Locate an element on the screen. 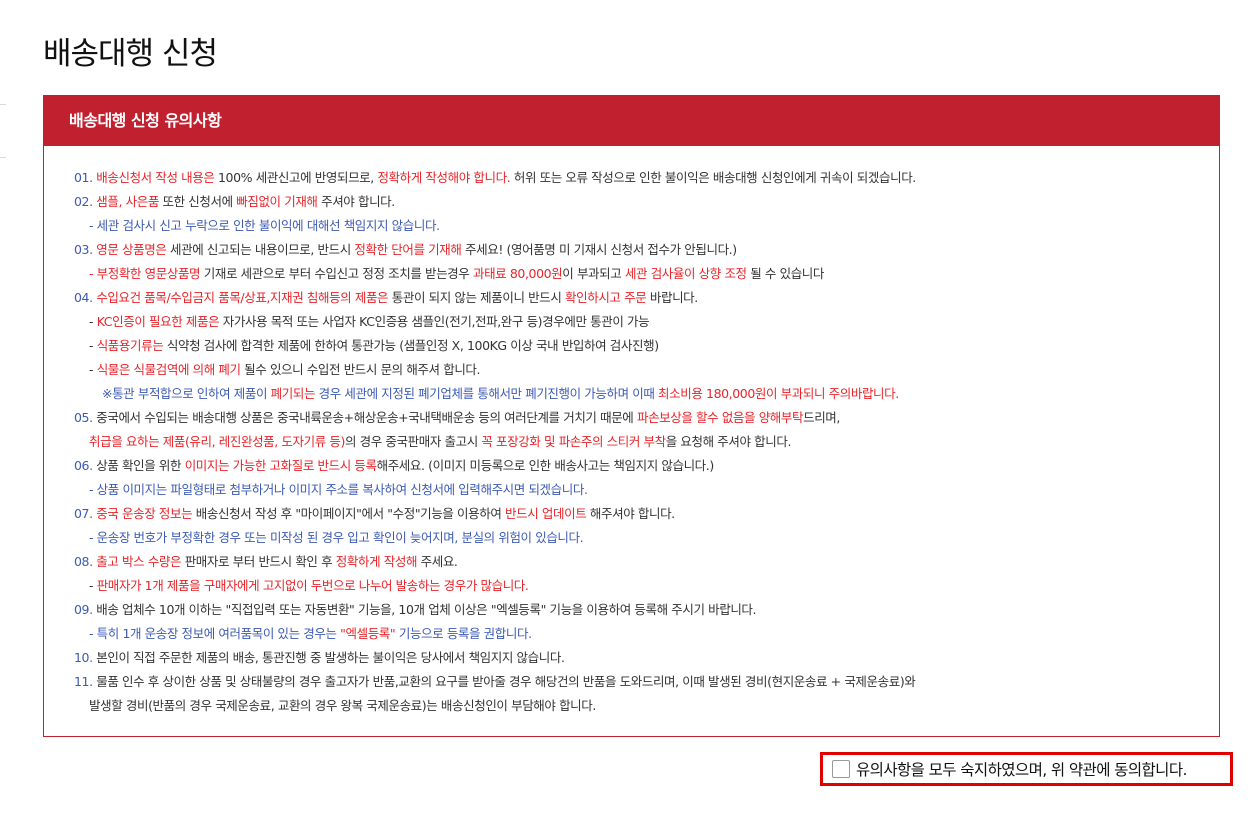 The height and width of the screenshot is (815, 1259). notice-text: 식품용기류는 is located at coordinates (130, 345).